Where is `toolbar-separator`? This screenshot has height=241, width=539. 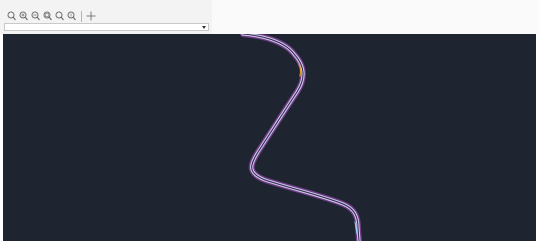 toolbar-separator is located at coordinates (81, 16).